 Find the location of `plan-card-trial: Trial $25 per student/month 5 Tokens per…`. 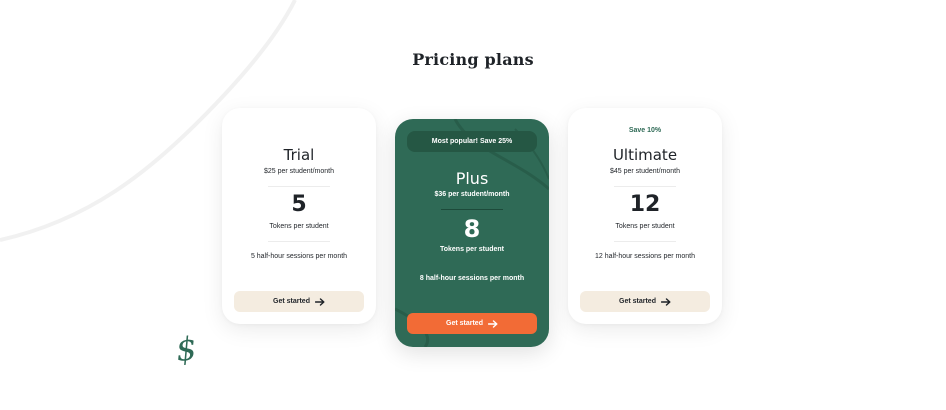

plan-card-trial: Trial $25 per student/month 5 Tokens per… is located at coordinates (299, 216).